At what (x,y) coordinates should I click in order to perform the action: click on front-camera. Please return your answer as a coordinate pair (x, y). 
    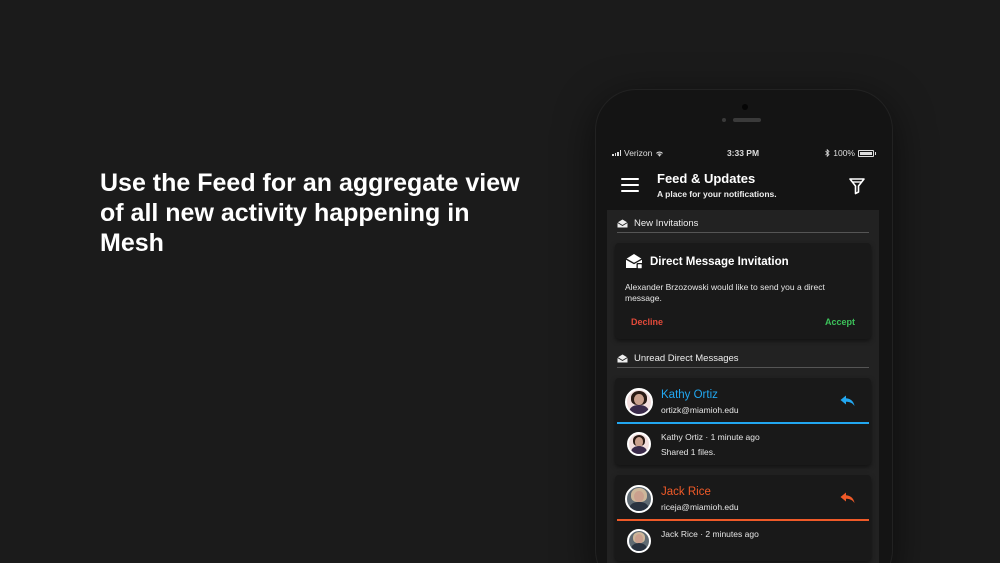
    Looking at the image, I should click on (745, 107).